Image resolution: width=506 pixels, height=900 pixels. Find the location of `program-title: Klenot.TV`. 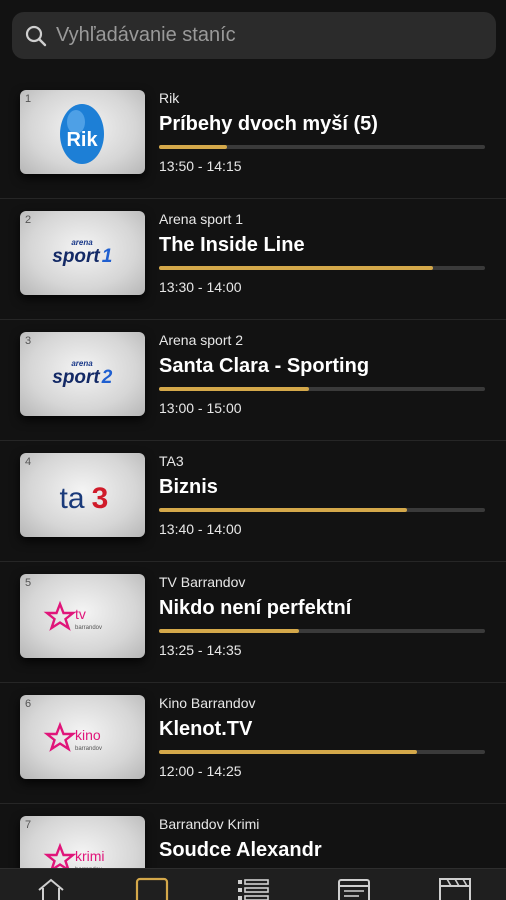

program-title: Klenot.TV is located at coordinates (206, 729).